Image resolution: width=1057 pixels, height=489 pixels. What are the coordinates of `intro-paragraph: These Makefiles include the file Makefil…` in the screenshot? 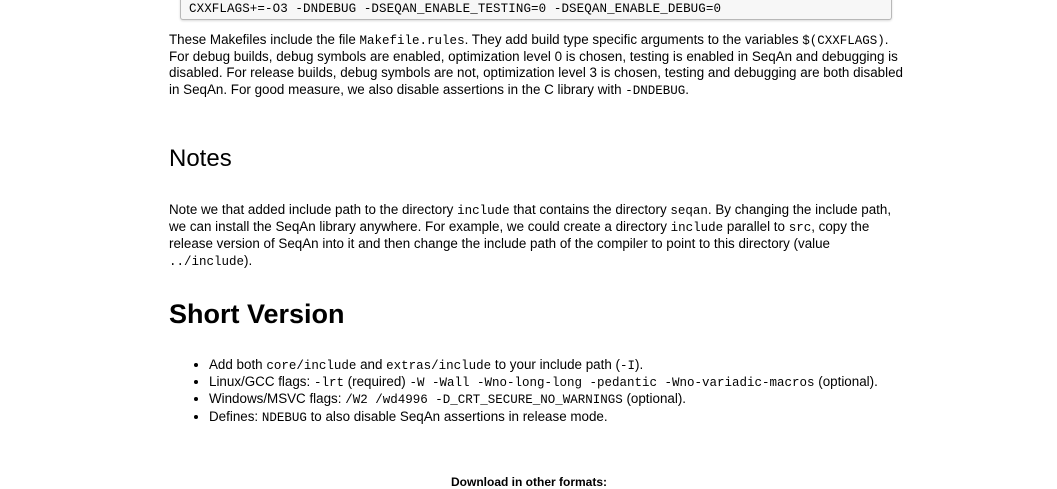 It's located at (539, 65).